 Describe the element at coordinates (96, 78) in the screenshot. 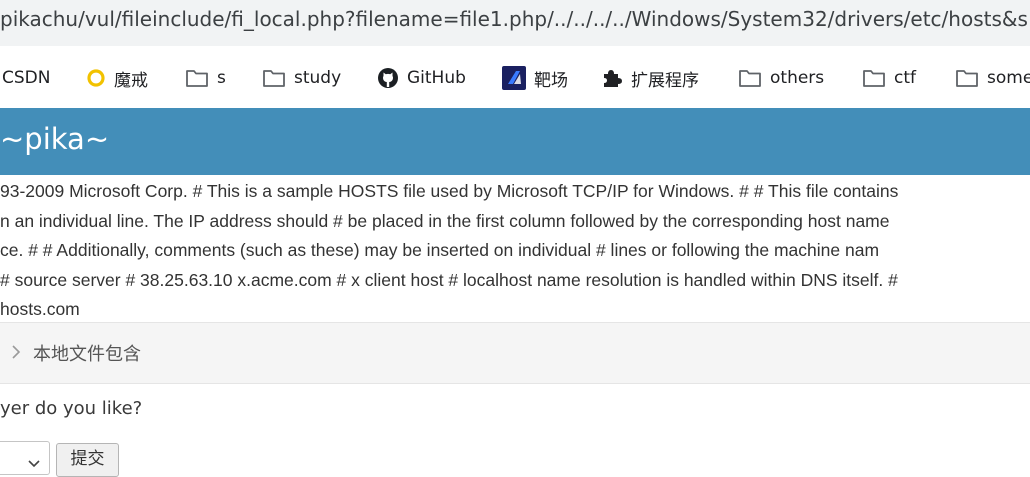

I see `ring-icon` at that location.